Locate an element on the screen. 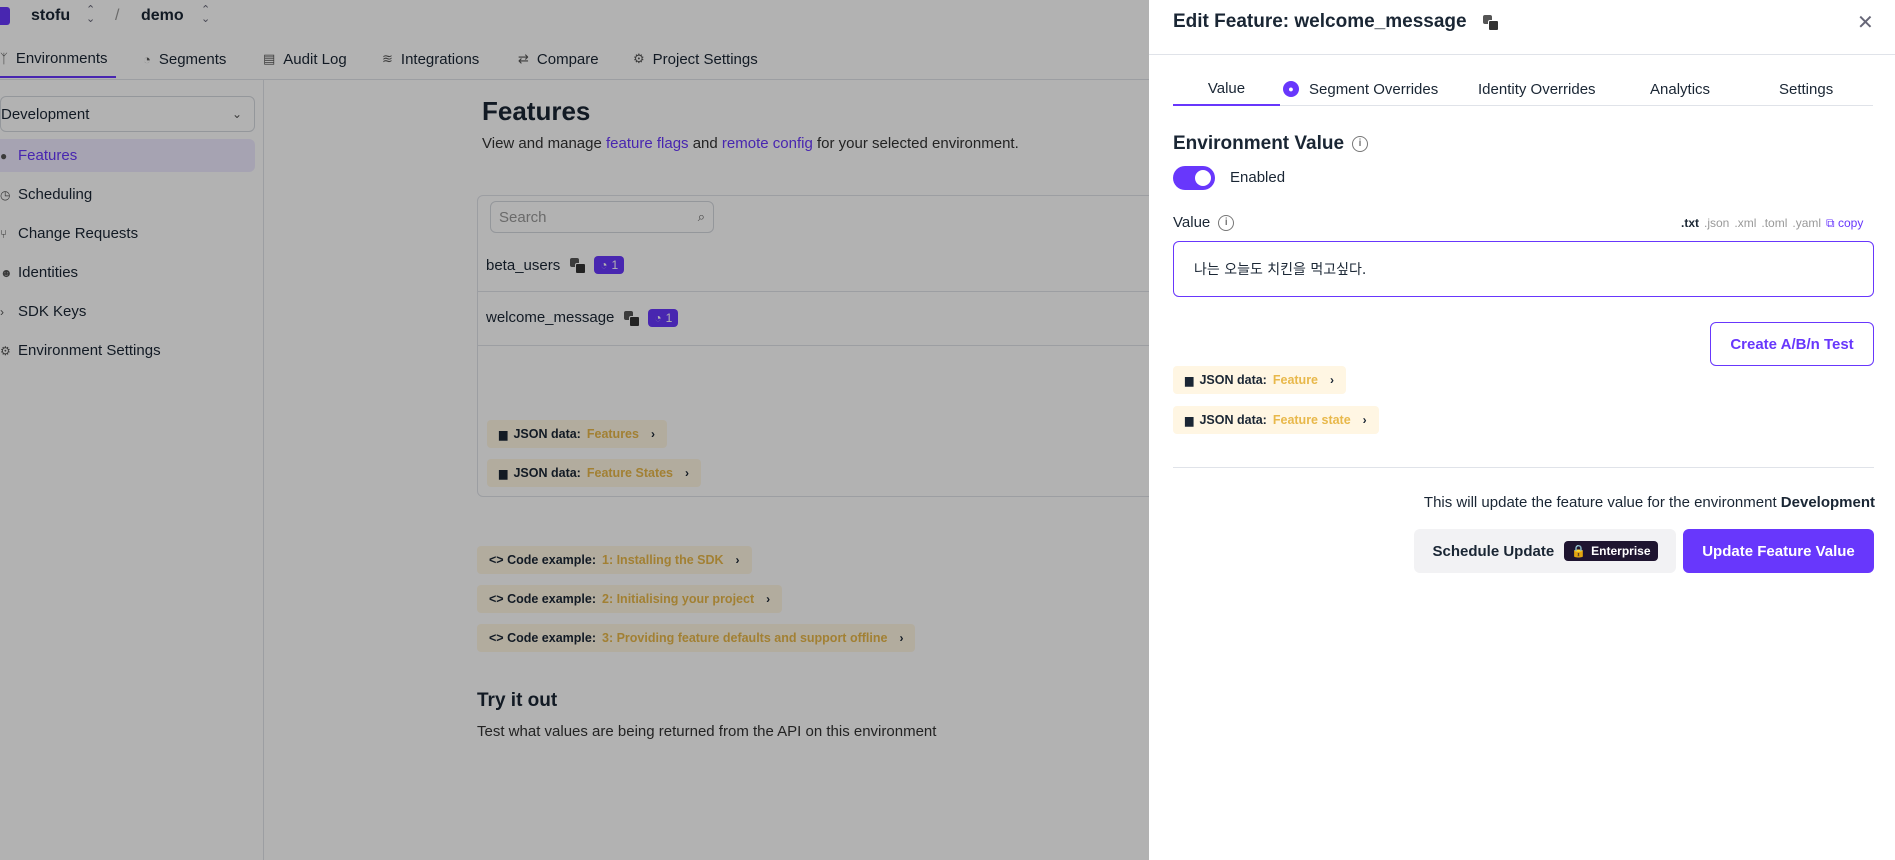 This screenshot has height=860, width=1895. drawer-title-text: Edit Feature: welcome_message is located at coordinates (1320, 21).